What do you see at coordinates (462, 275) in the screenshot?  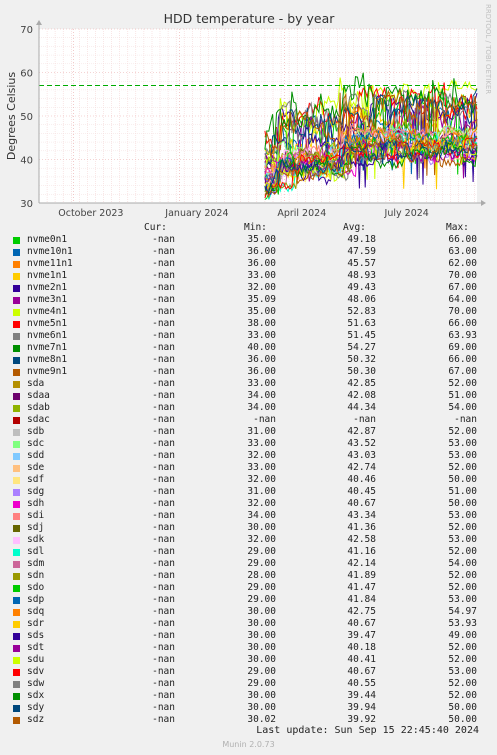 I see `legend-max-value: 70.00` at bounding box center [462, 275].